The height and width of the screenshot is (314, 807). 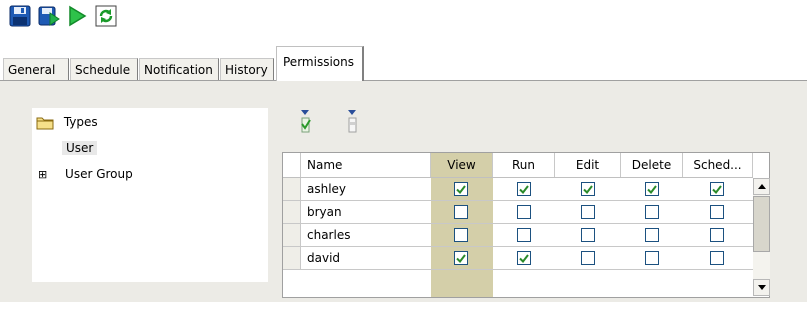 What do you see at coordinates (588, 165) in the screenshot?
I see `header-edit: Edit` at bounding box center [588, 165].